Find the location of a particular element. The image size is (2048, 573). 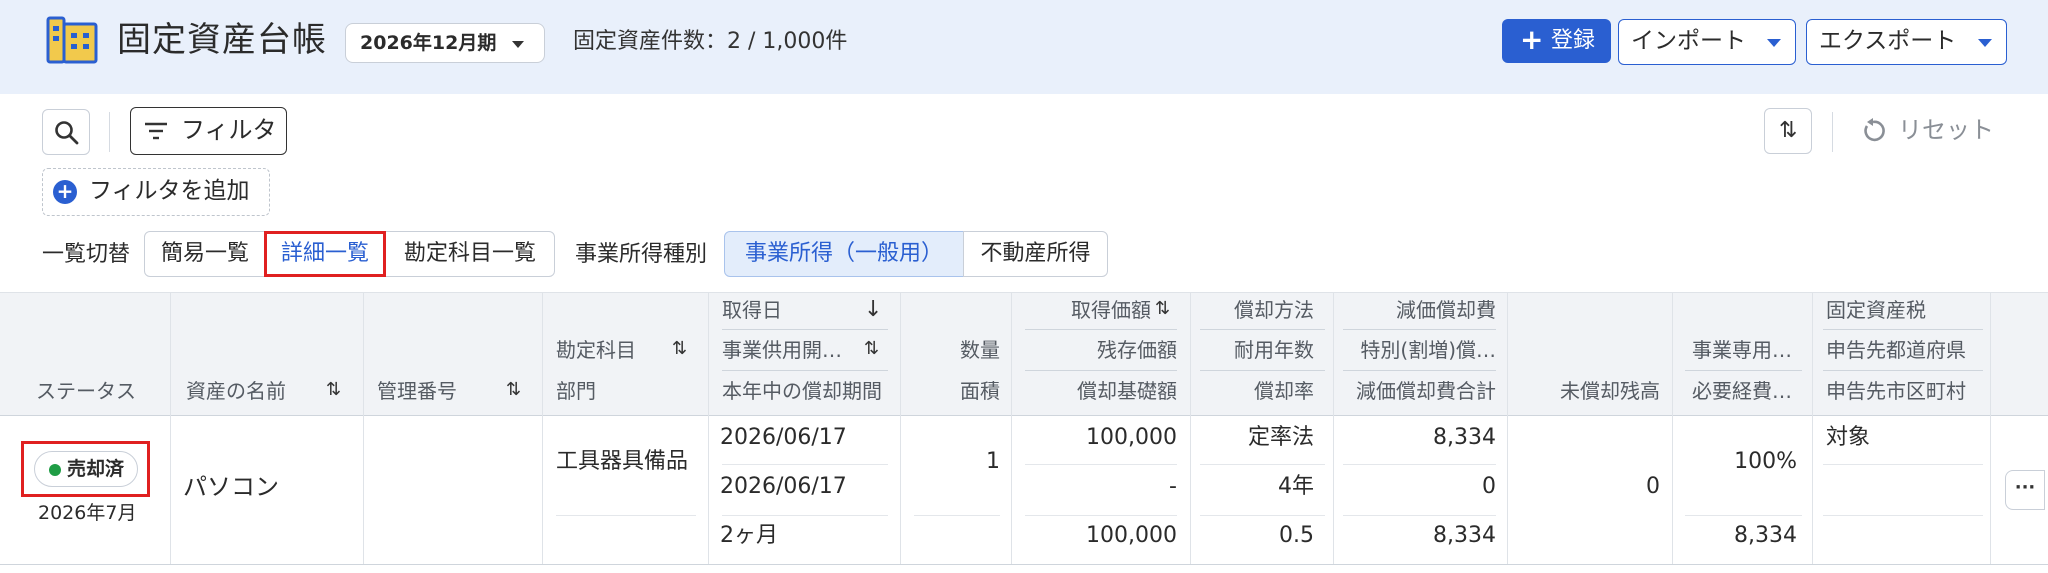

period-select: 2026年12月期 is located at coordinates (445, 43).